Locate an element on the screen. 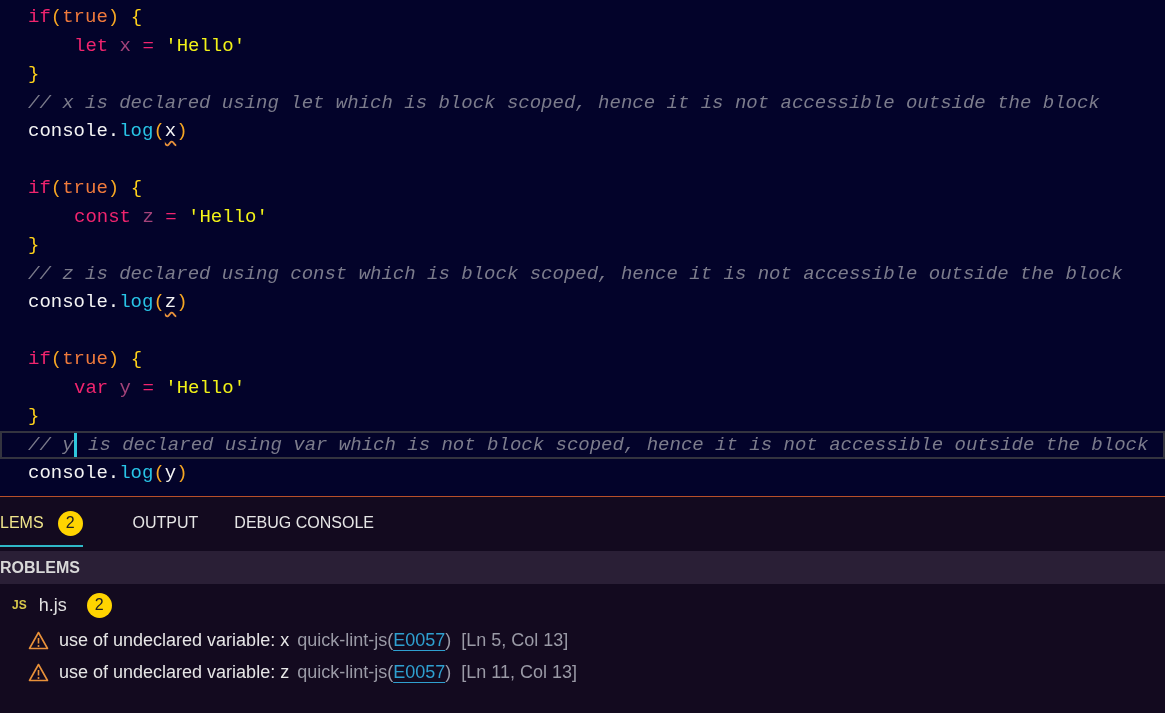 The height and width of the screenshot is (713, 1165). code-token: let is located at coordinates (91, 46).